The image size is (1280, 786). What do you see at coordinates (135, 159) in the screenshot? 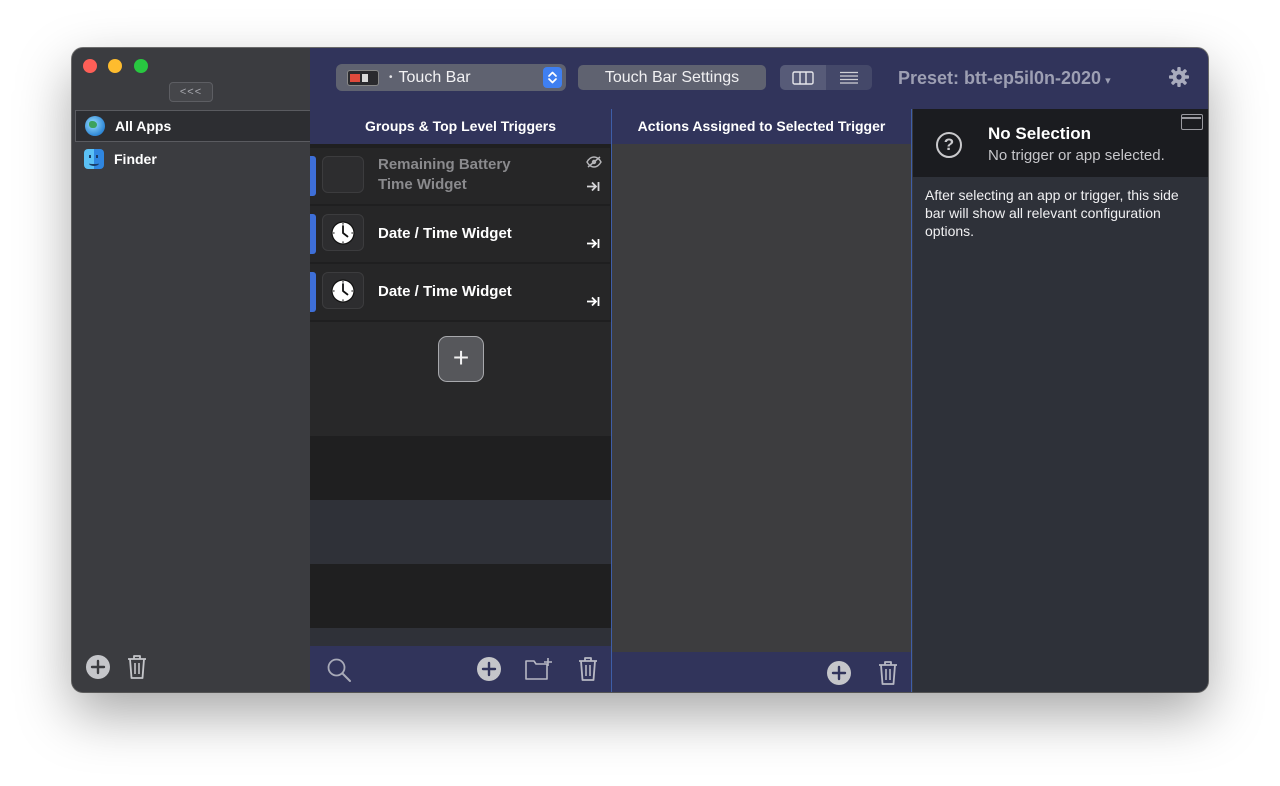
I see `sidebar-item-label: Finder` at bounding box center [135, 159].